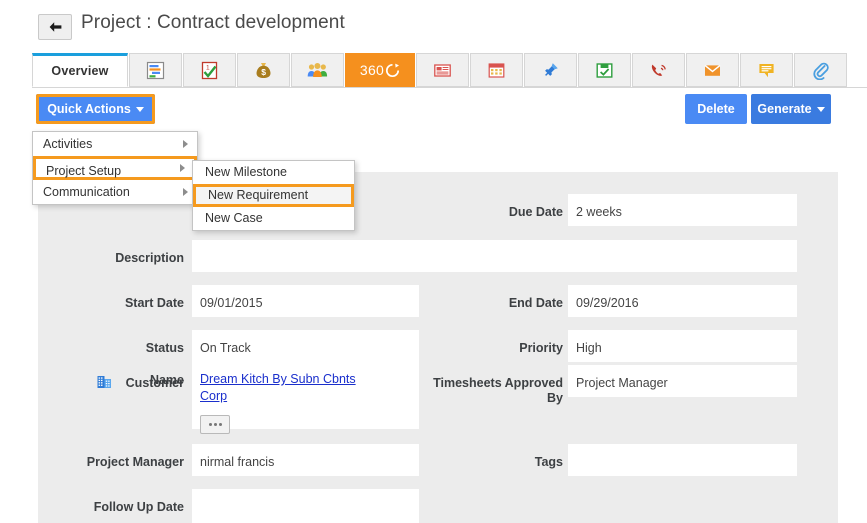 This screenshot has height=523, width=867. What do you see at coordinates (231, 303) in the screenshot?
I see `value-start-date: 09/01/2015` at bounding box center [231, 303].